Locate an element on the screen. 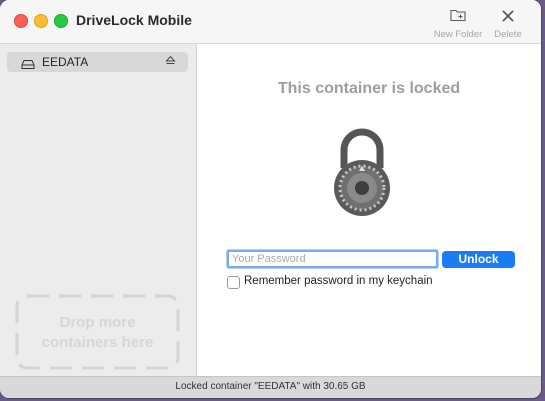  password-input is located at coordinates (332, 259).